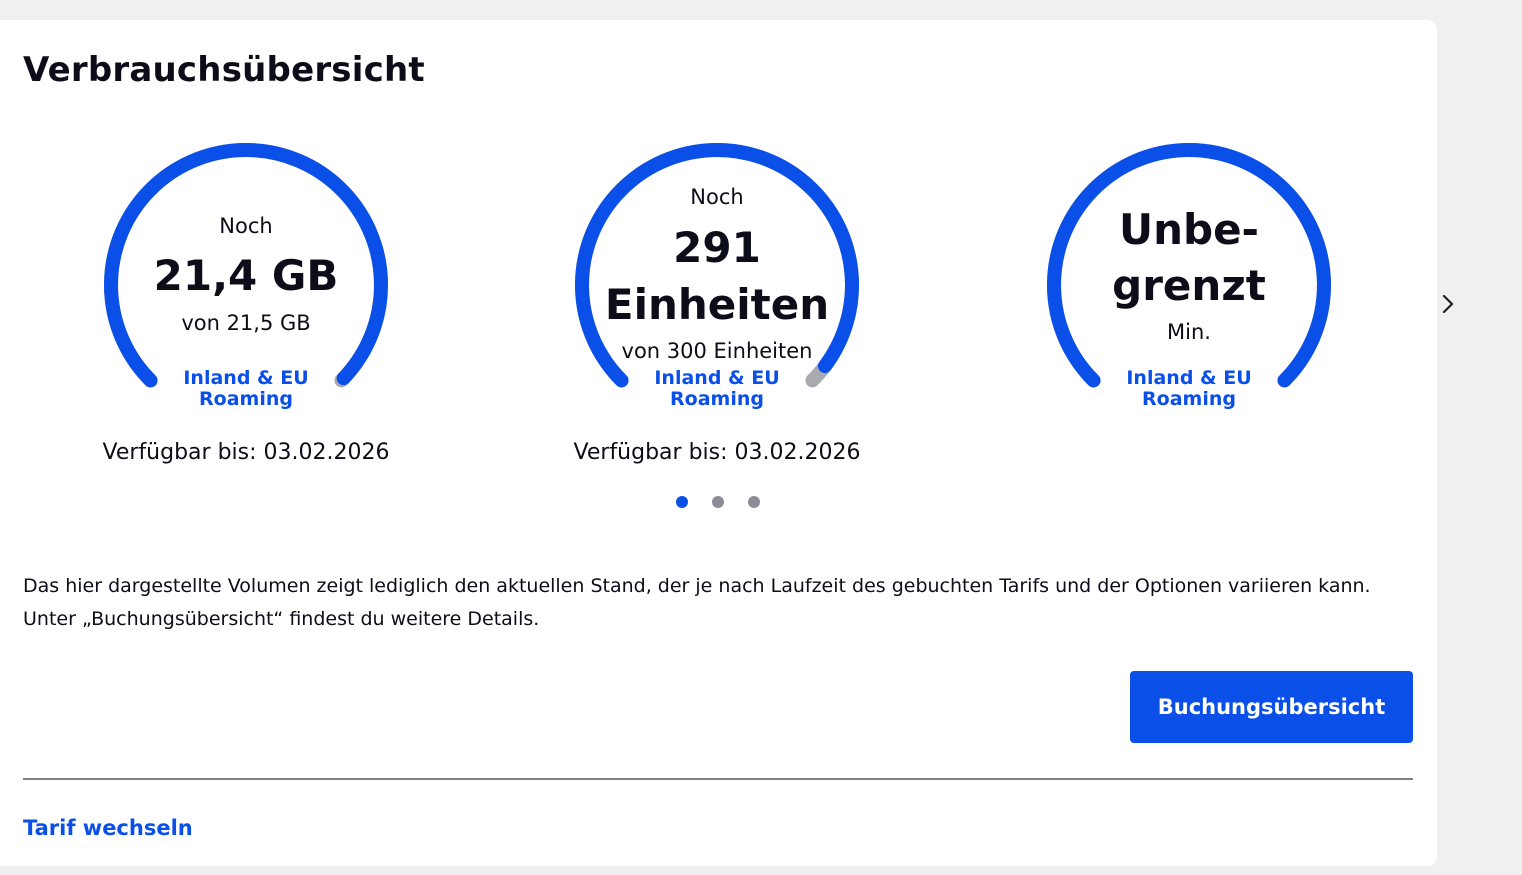 Image resolution: width=1522 pixels, height=875 pixels. What do you see at coordinates (1448, 304) in the screenshot?
I see `chevron-right-icon` at bounding box center [1448, 304].